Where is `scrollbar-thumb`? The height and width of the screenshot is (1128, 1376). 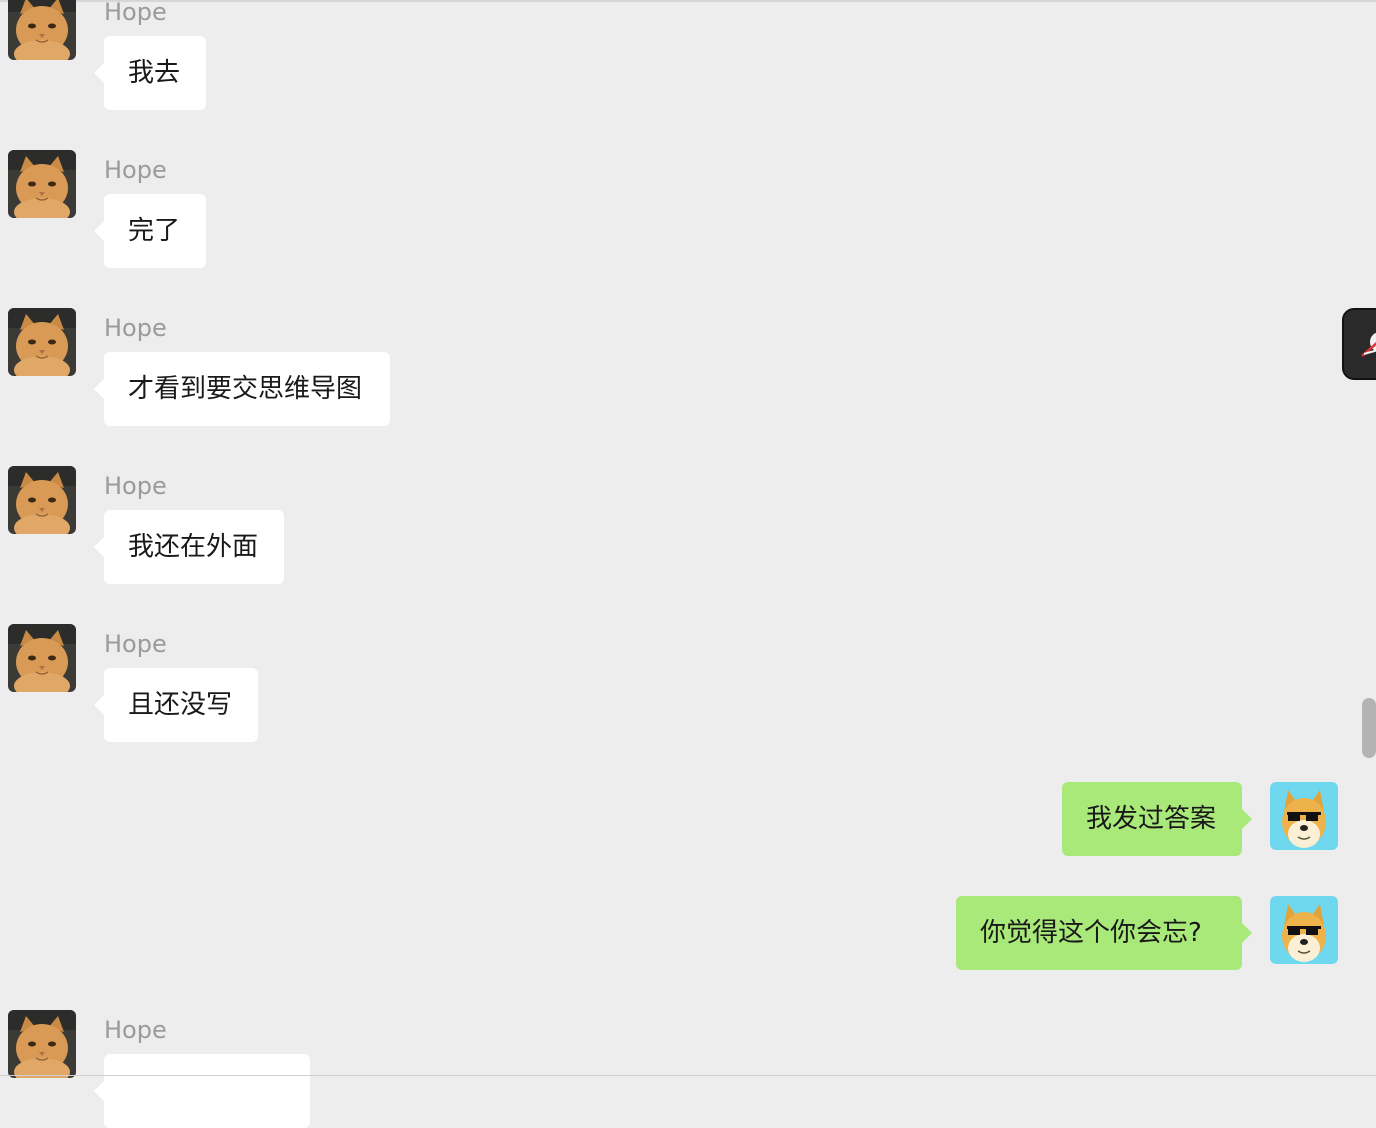
scrollbar-thumb is located at coordinates (1369, 728).